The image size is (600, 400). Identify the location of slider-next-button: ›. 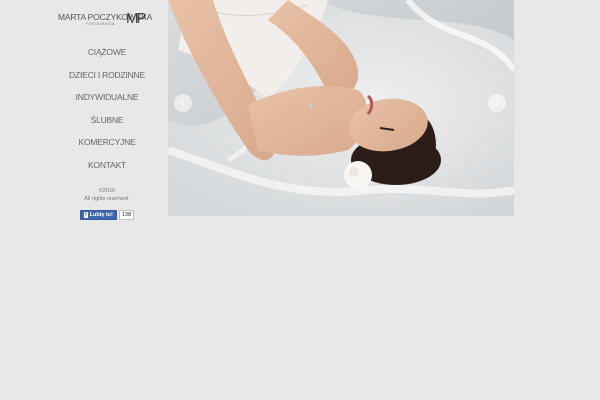
(497, 103).